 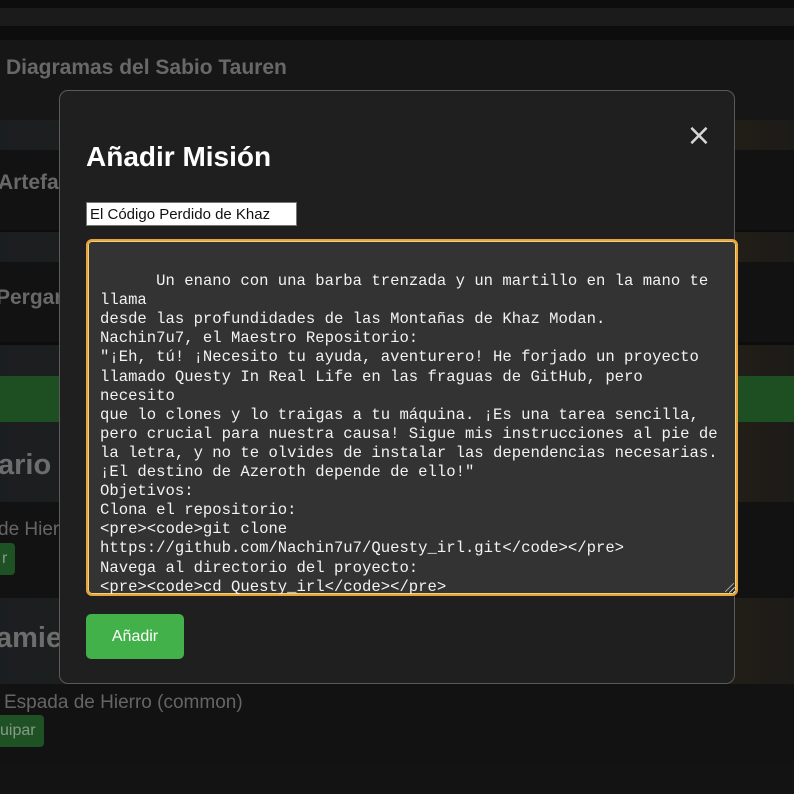 What do you see at coordinates (179, 156) in the screenshot?
I see `modal-title: Añadir Misión` at bounding box center [179, 156].